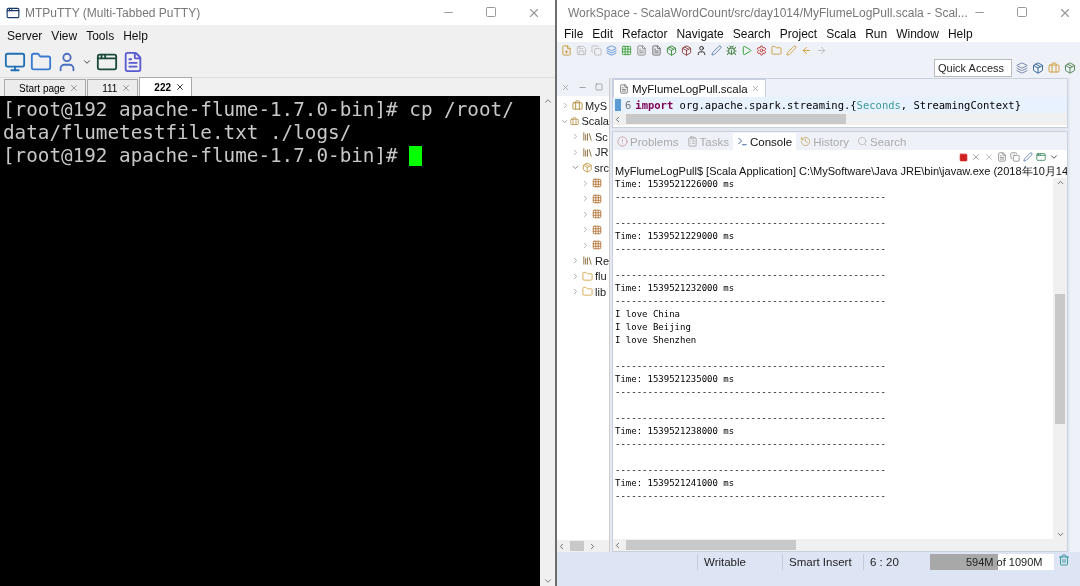 The height and width of the screenshot is (586, 1080). What do you see at coordinates (1064, 560) in the screenshot?
I see `trash-icon` at bounding box center [1064, 560].